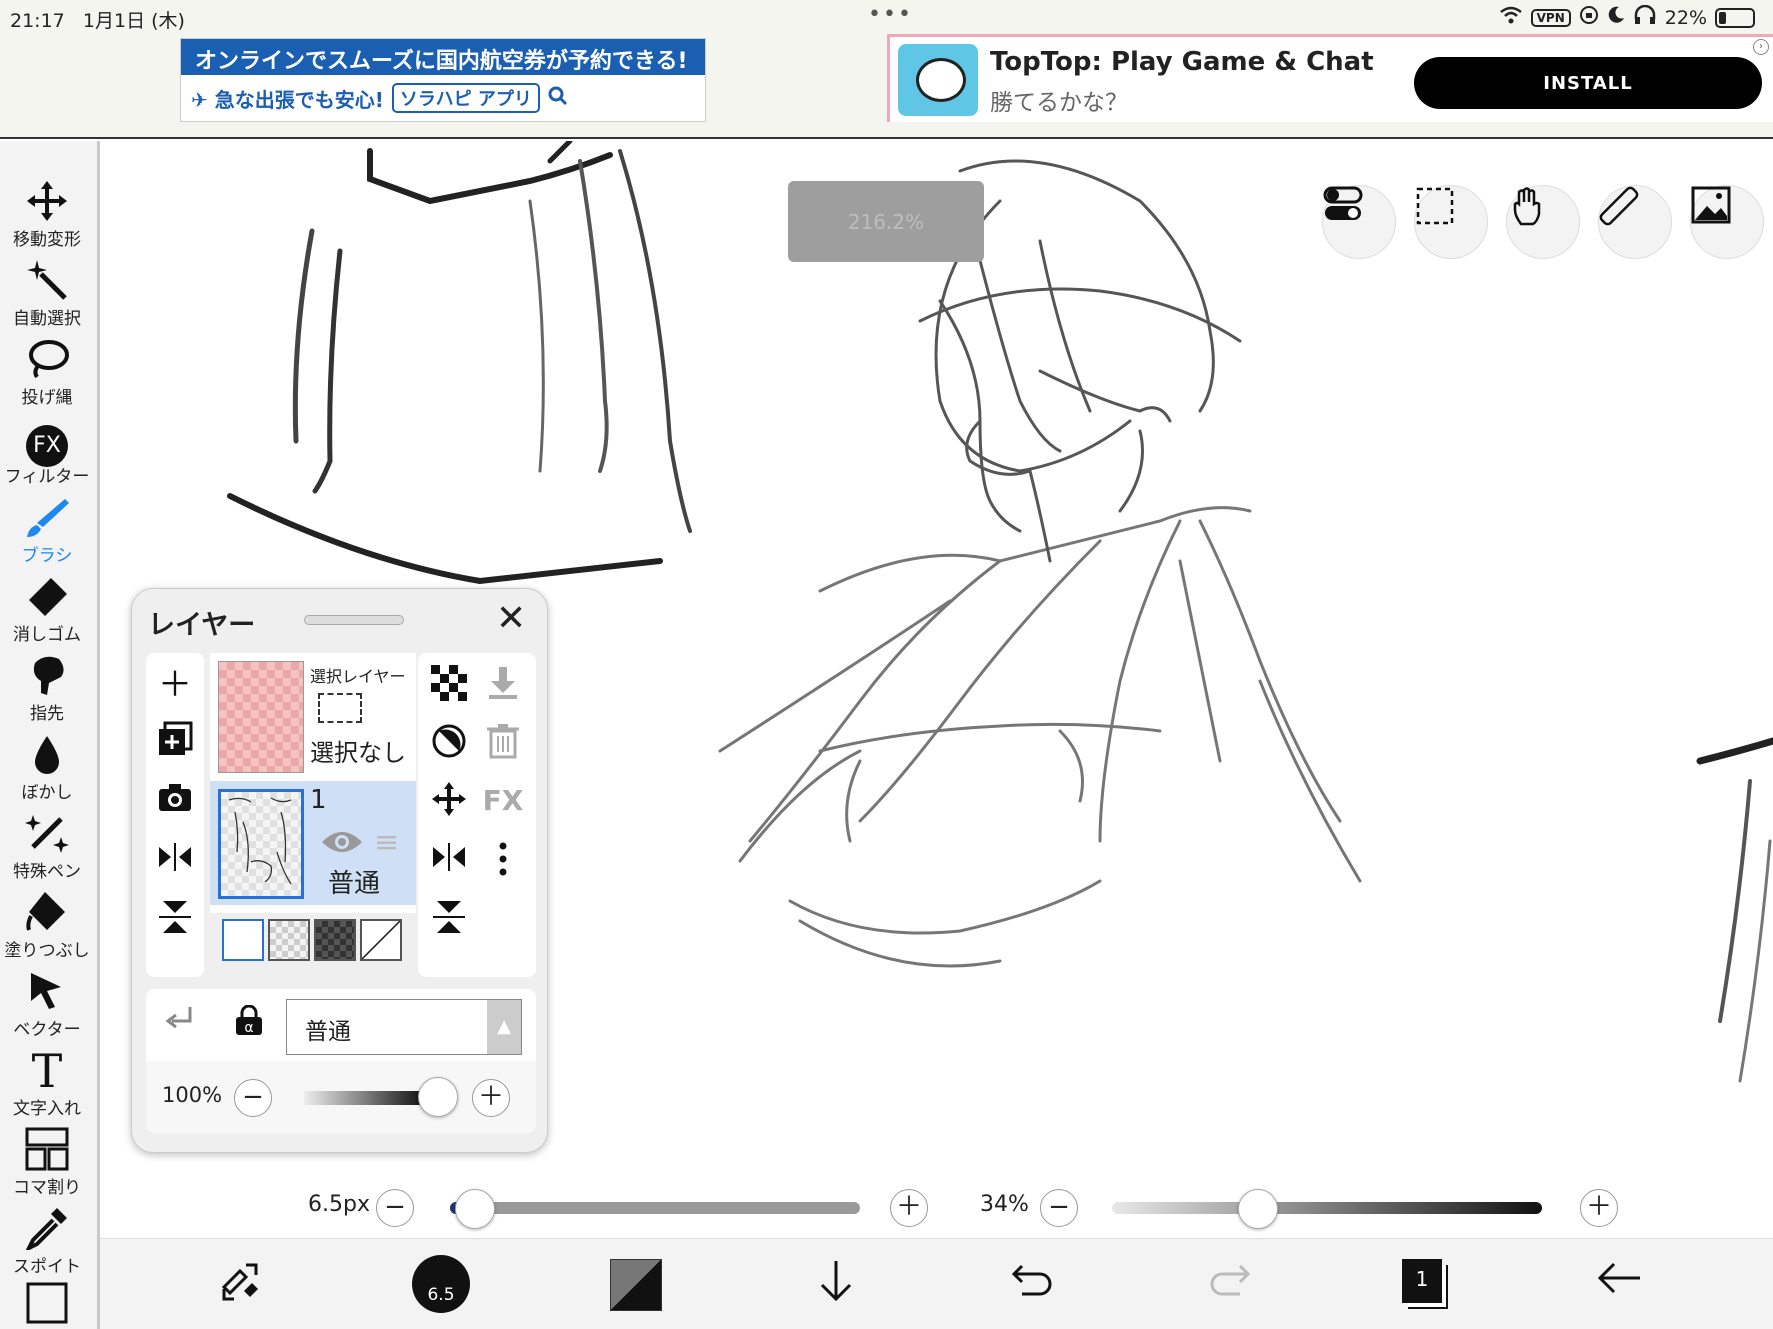  I want to click on close-icon: ✕, so click(511, 619).